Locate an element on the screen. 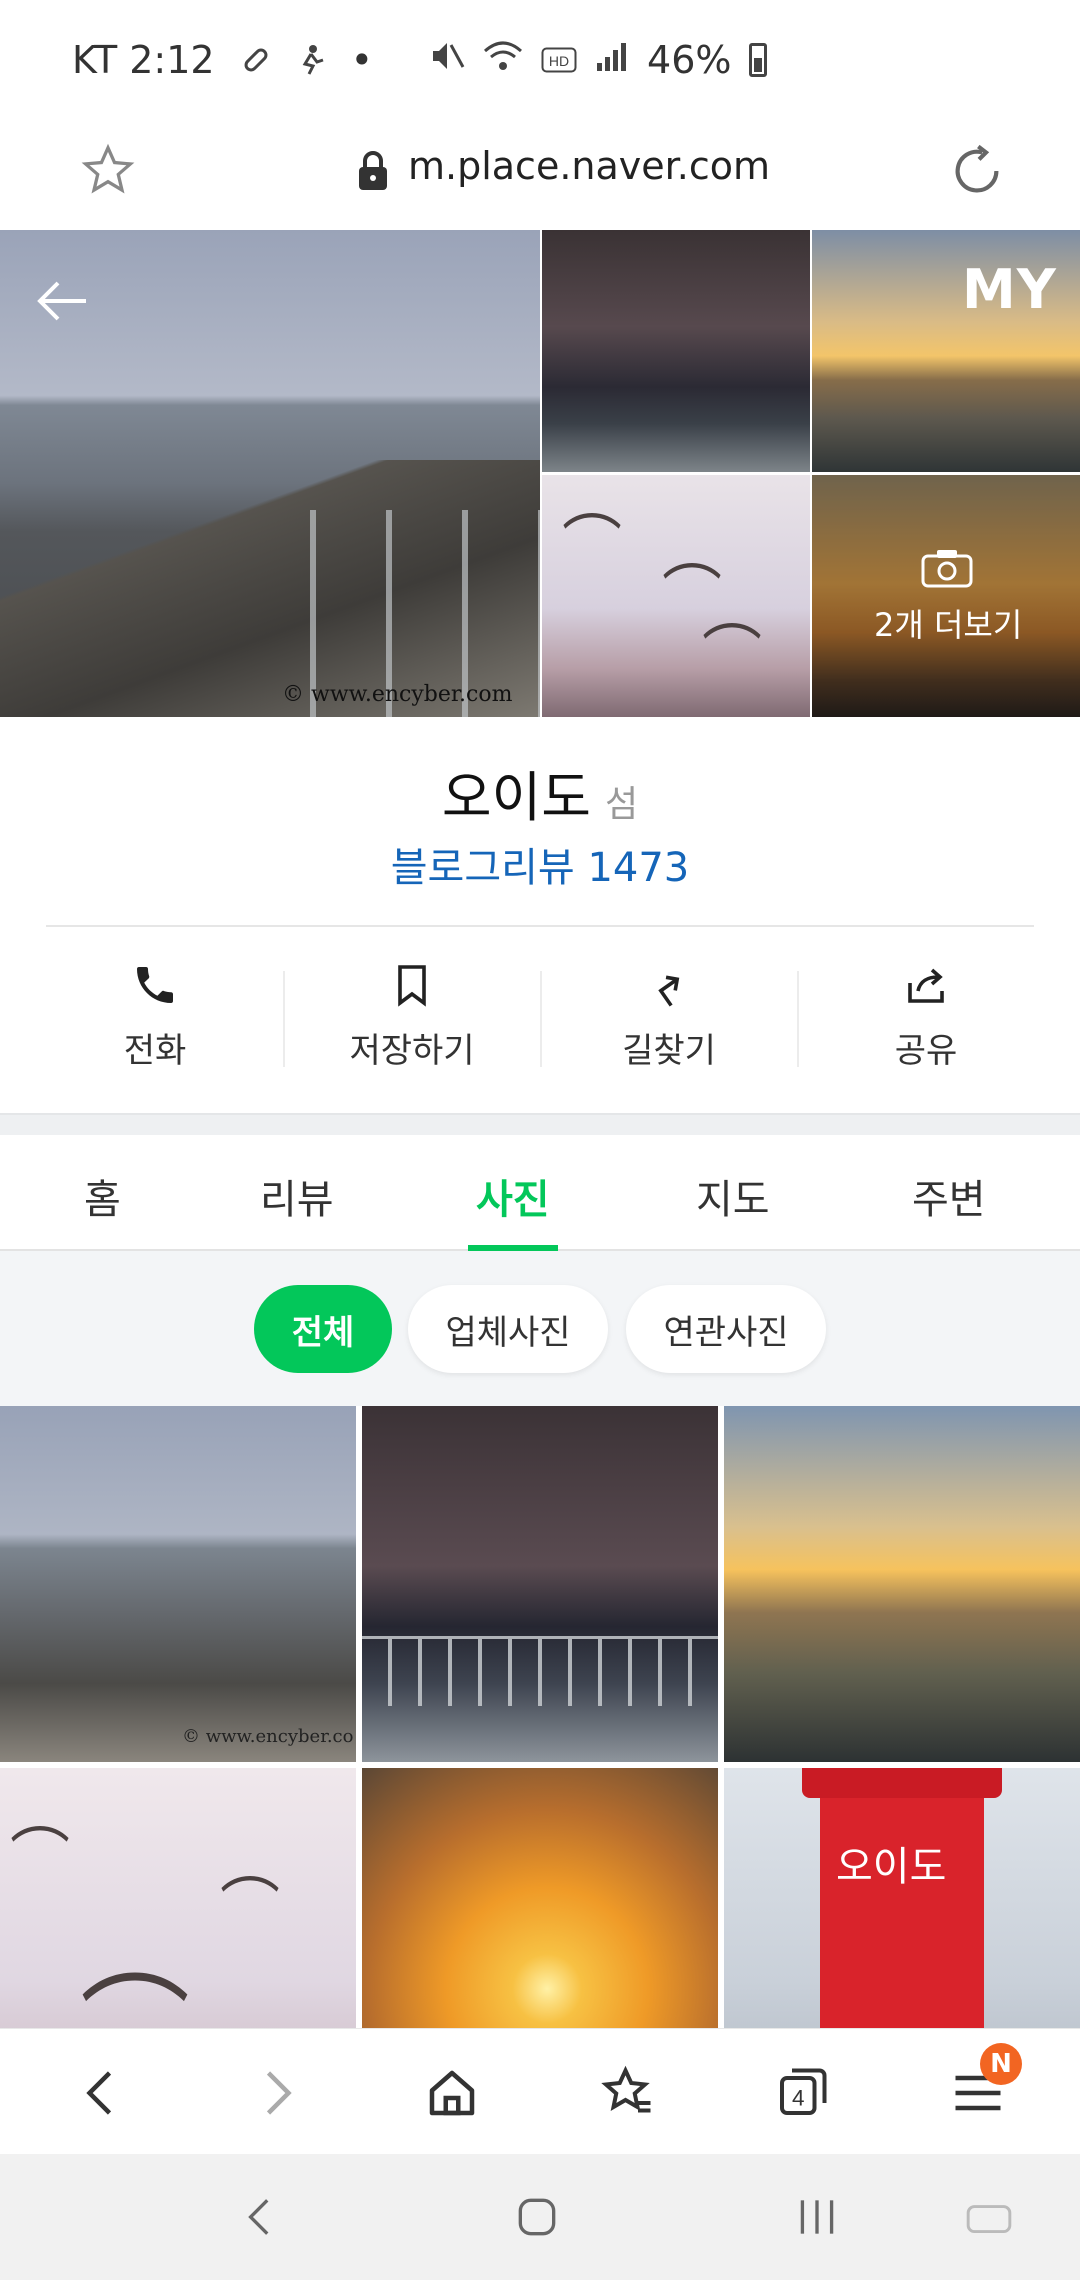  place-title-row: 오이도 섬 is located at coordinates (540, 792).